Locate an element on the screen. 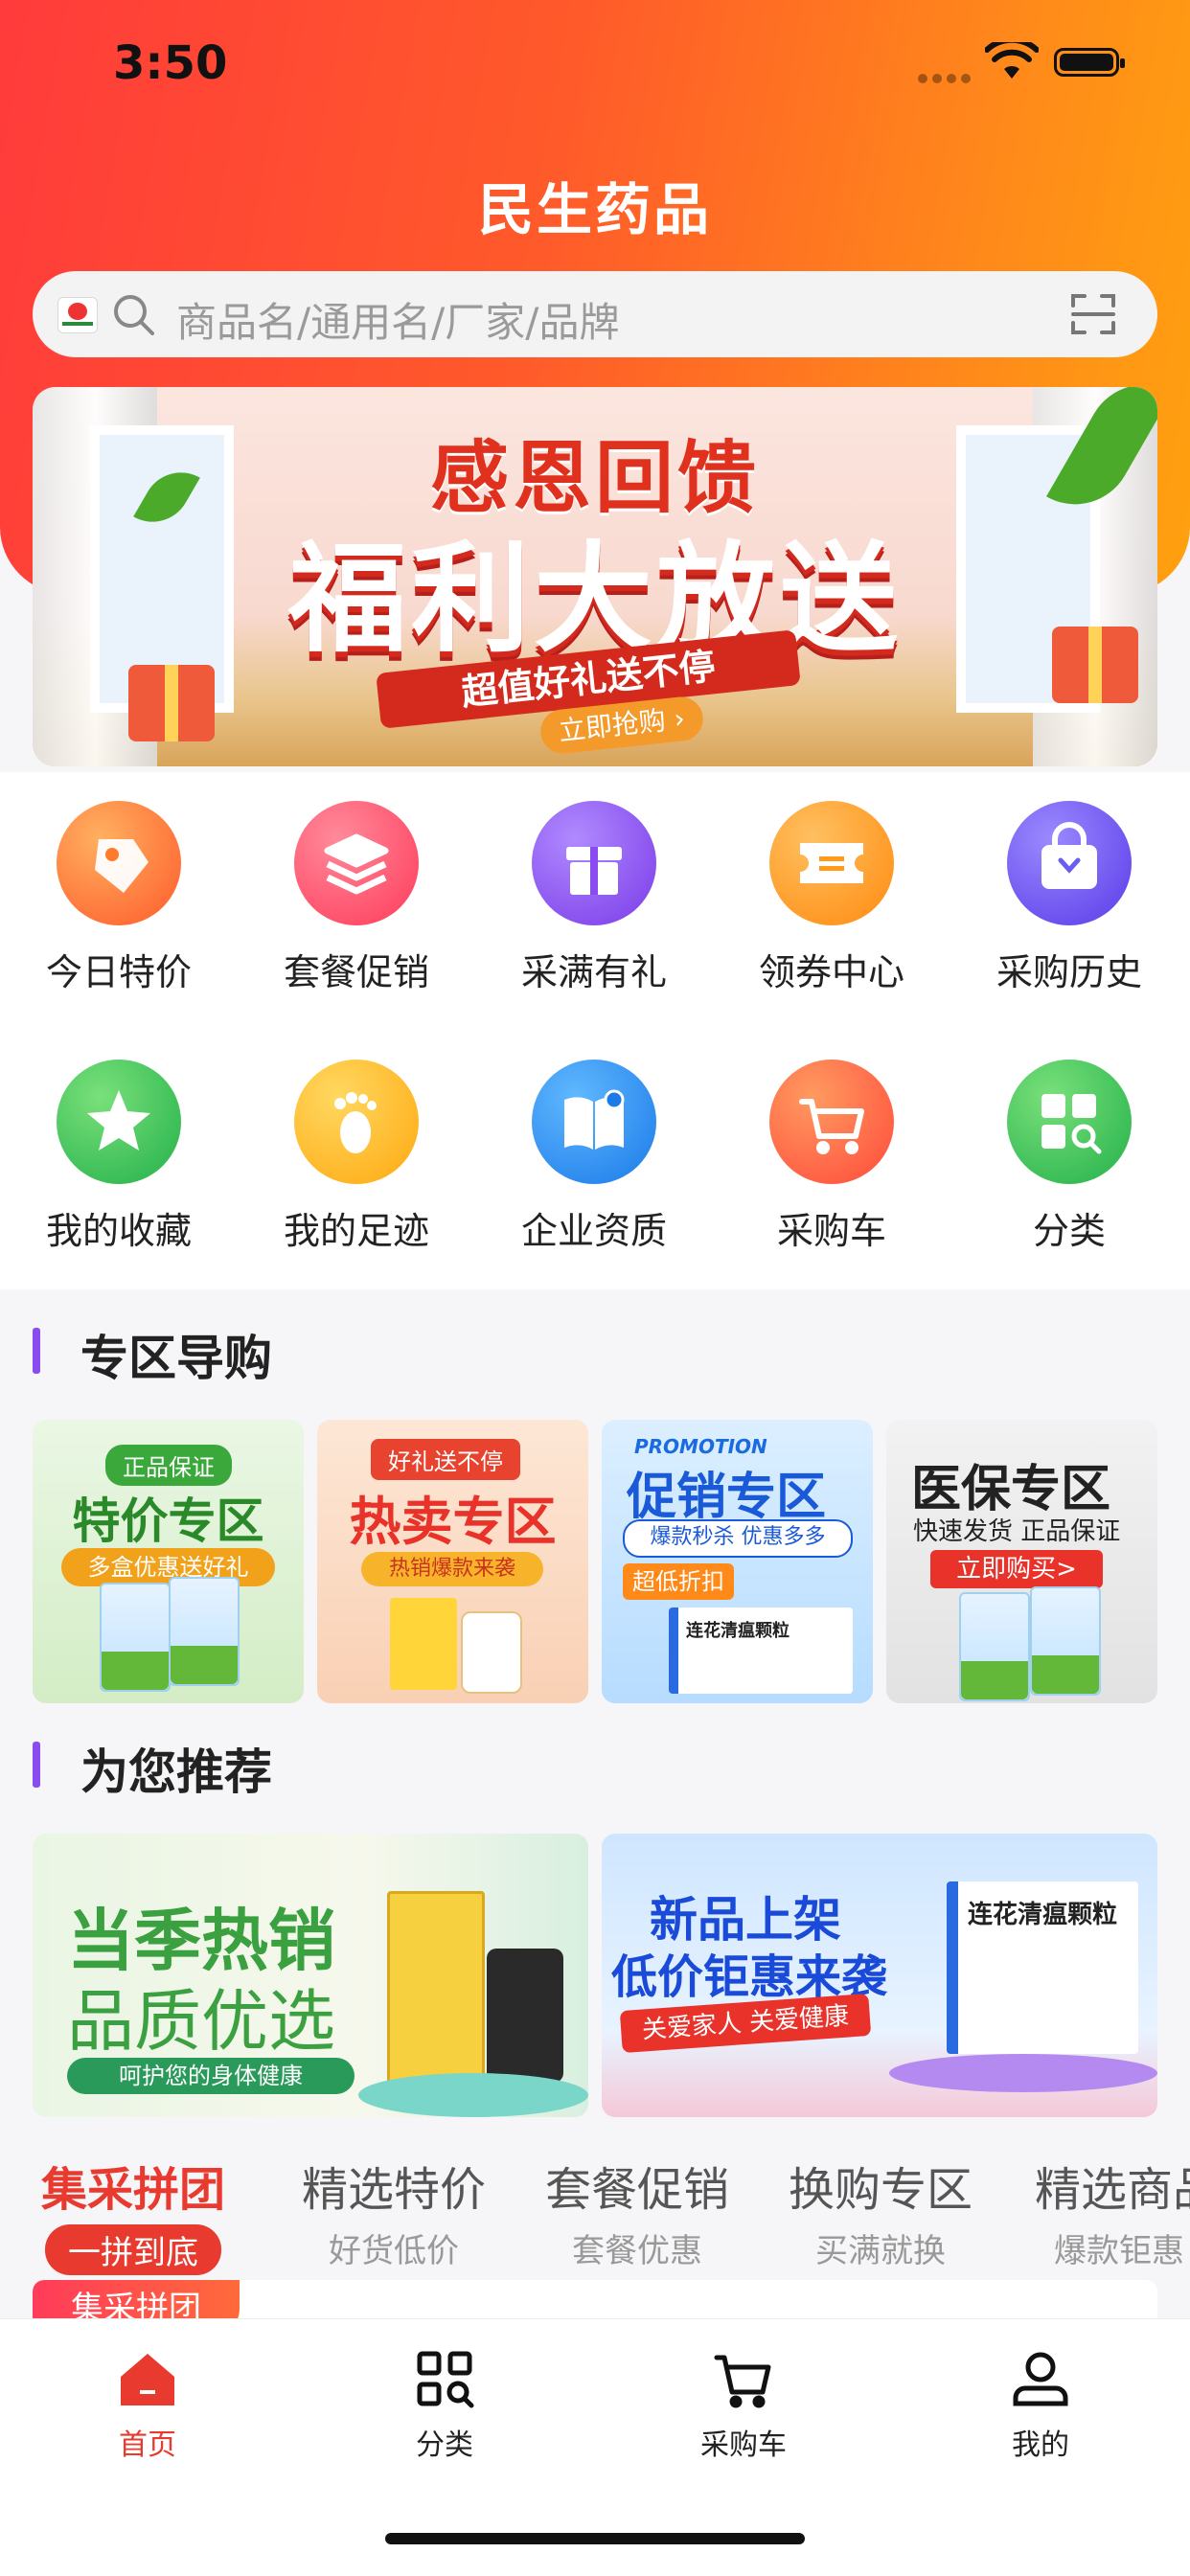 The height and width of the screenshot is (2576, 1190). tab-featured: 精选商品 爆款钜惠 is located at coordinates (1112, 2211).